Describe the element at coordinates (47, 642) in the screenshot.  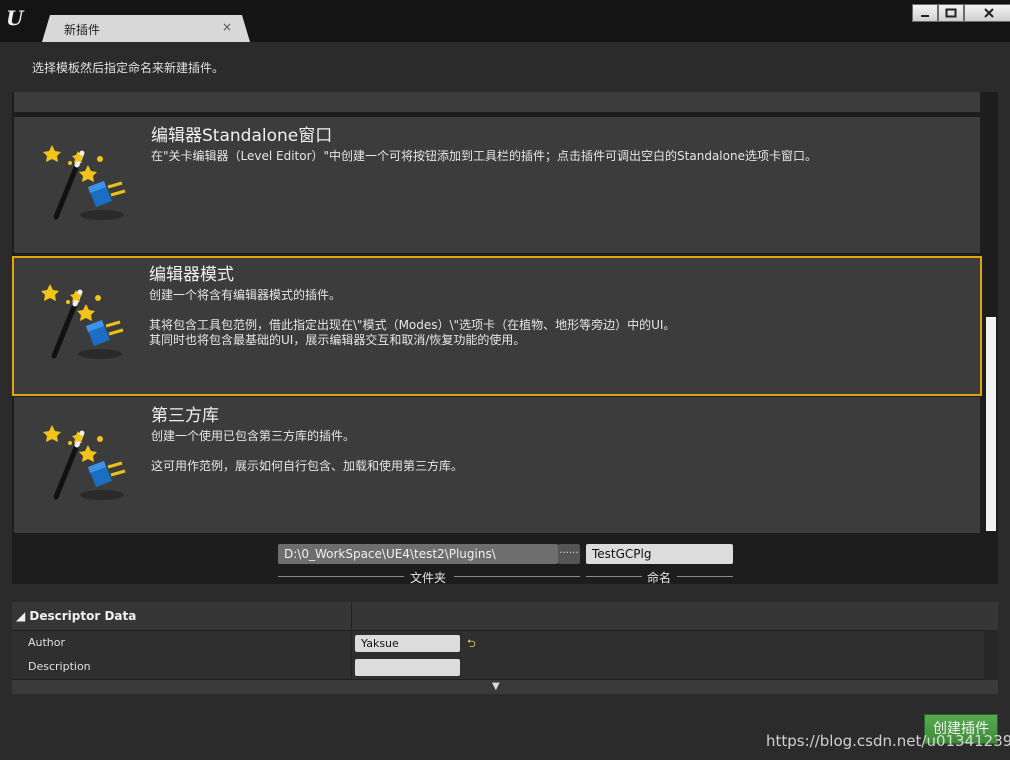
I see `author-label: Author` at that location.